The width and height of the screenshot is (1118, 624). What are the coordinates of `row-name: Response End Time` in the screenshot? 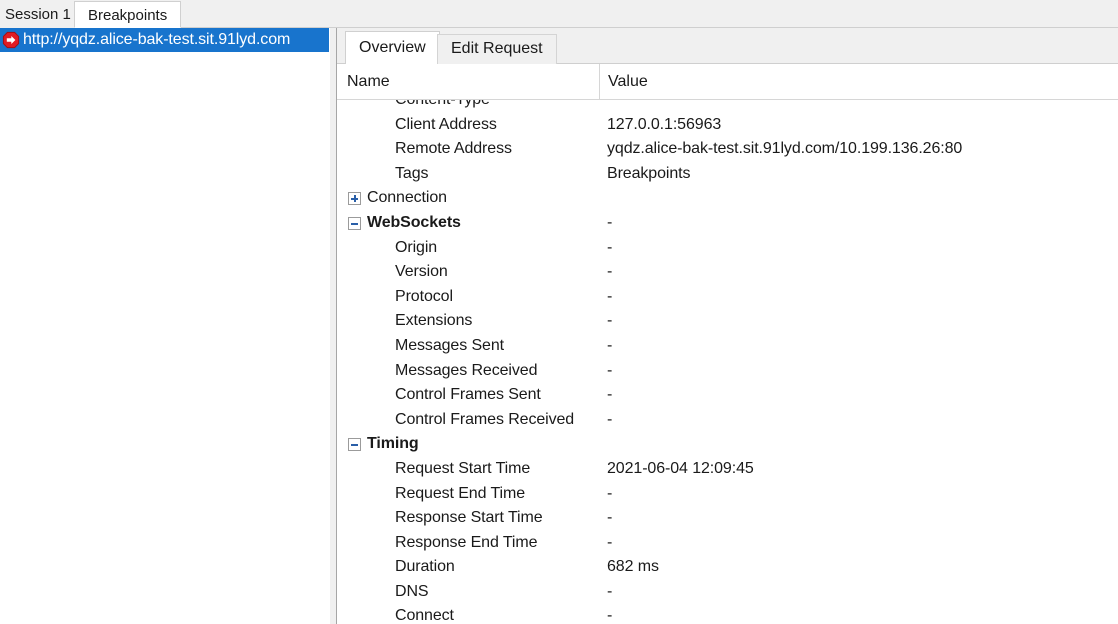 It's located at (466, 542).